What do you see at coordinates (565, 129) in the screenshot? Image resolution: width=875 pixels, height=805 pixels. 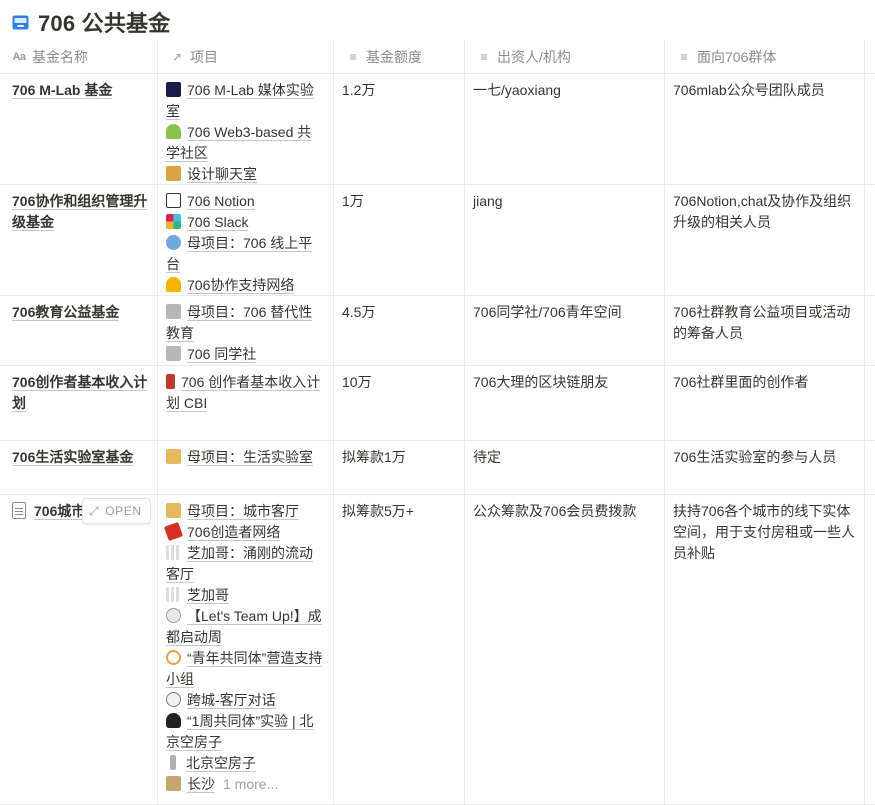 I see `funder-cell: 一七/yaoxiang` at bounding box center [565, 129].